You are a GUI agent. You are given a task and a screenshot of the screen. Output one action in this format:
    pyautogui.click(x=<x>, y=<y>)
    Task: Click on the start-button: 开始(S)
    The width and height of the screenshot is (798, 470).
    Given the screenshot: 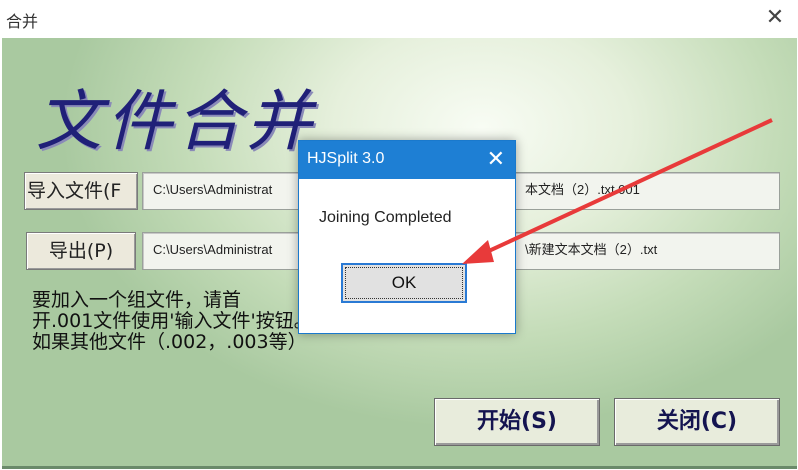 What is the action you would take?
    pyautogui.click(x=517, y=422)
    